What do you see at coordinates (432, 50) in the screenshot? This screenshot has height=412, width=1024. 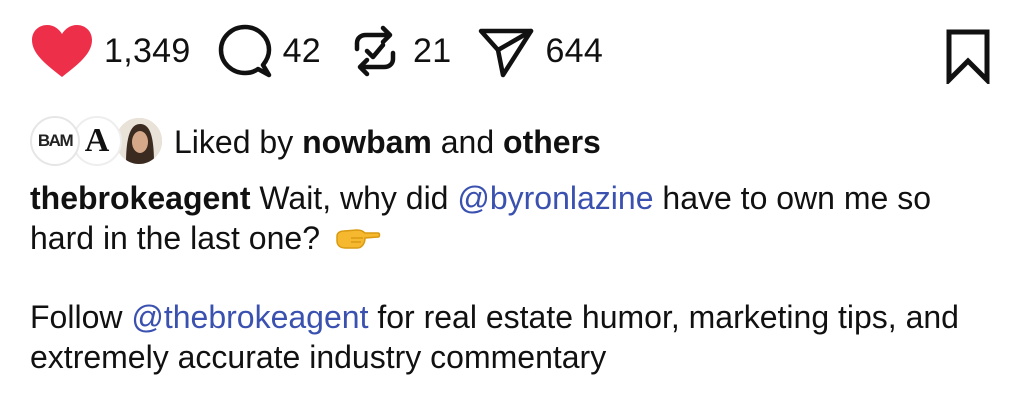 I see `reposts-count: 21` at bounding box center [432, 50].